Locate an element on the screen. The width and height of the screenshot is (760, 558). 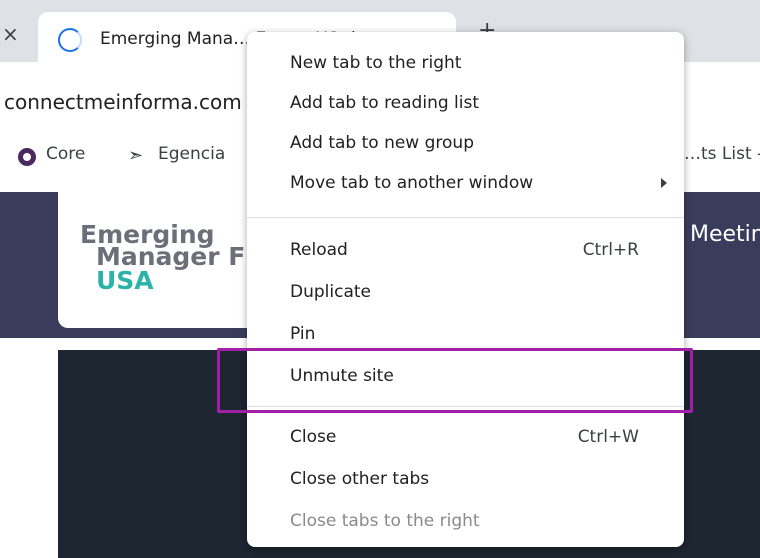
menu-item-label: Pin is located at coordinates (303, 334).